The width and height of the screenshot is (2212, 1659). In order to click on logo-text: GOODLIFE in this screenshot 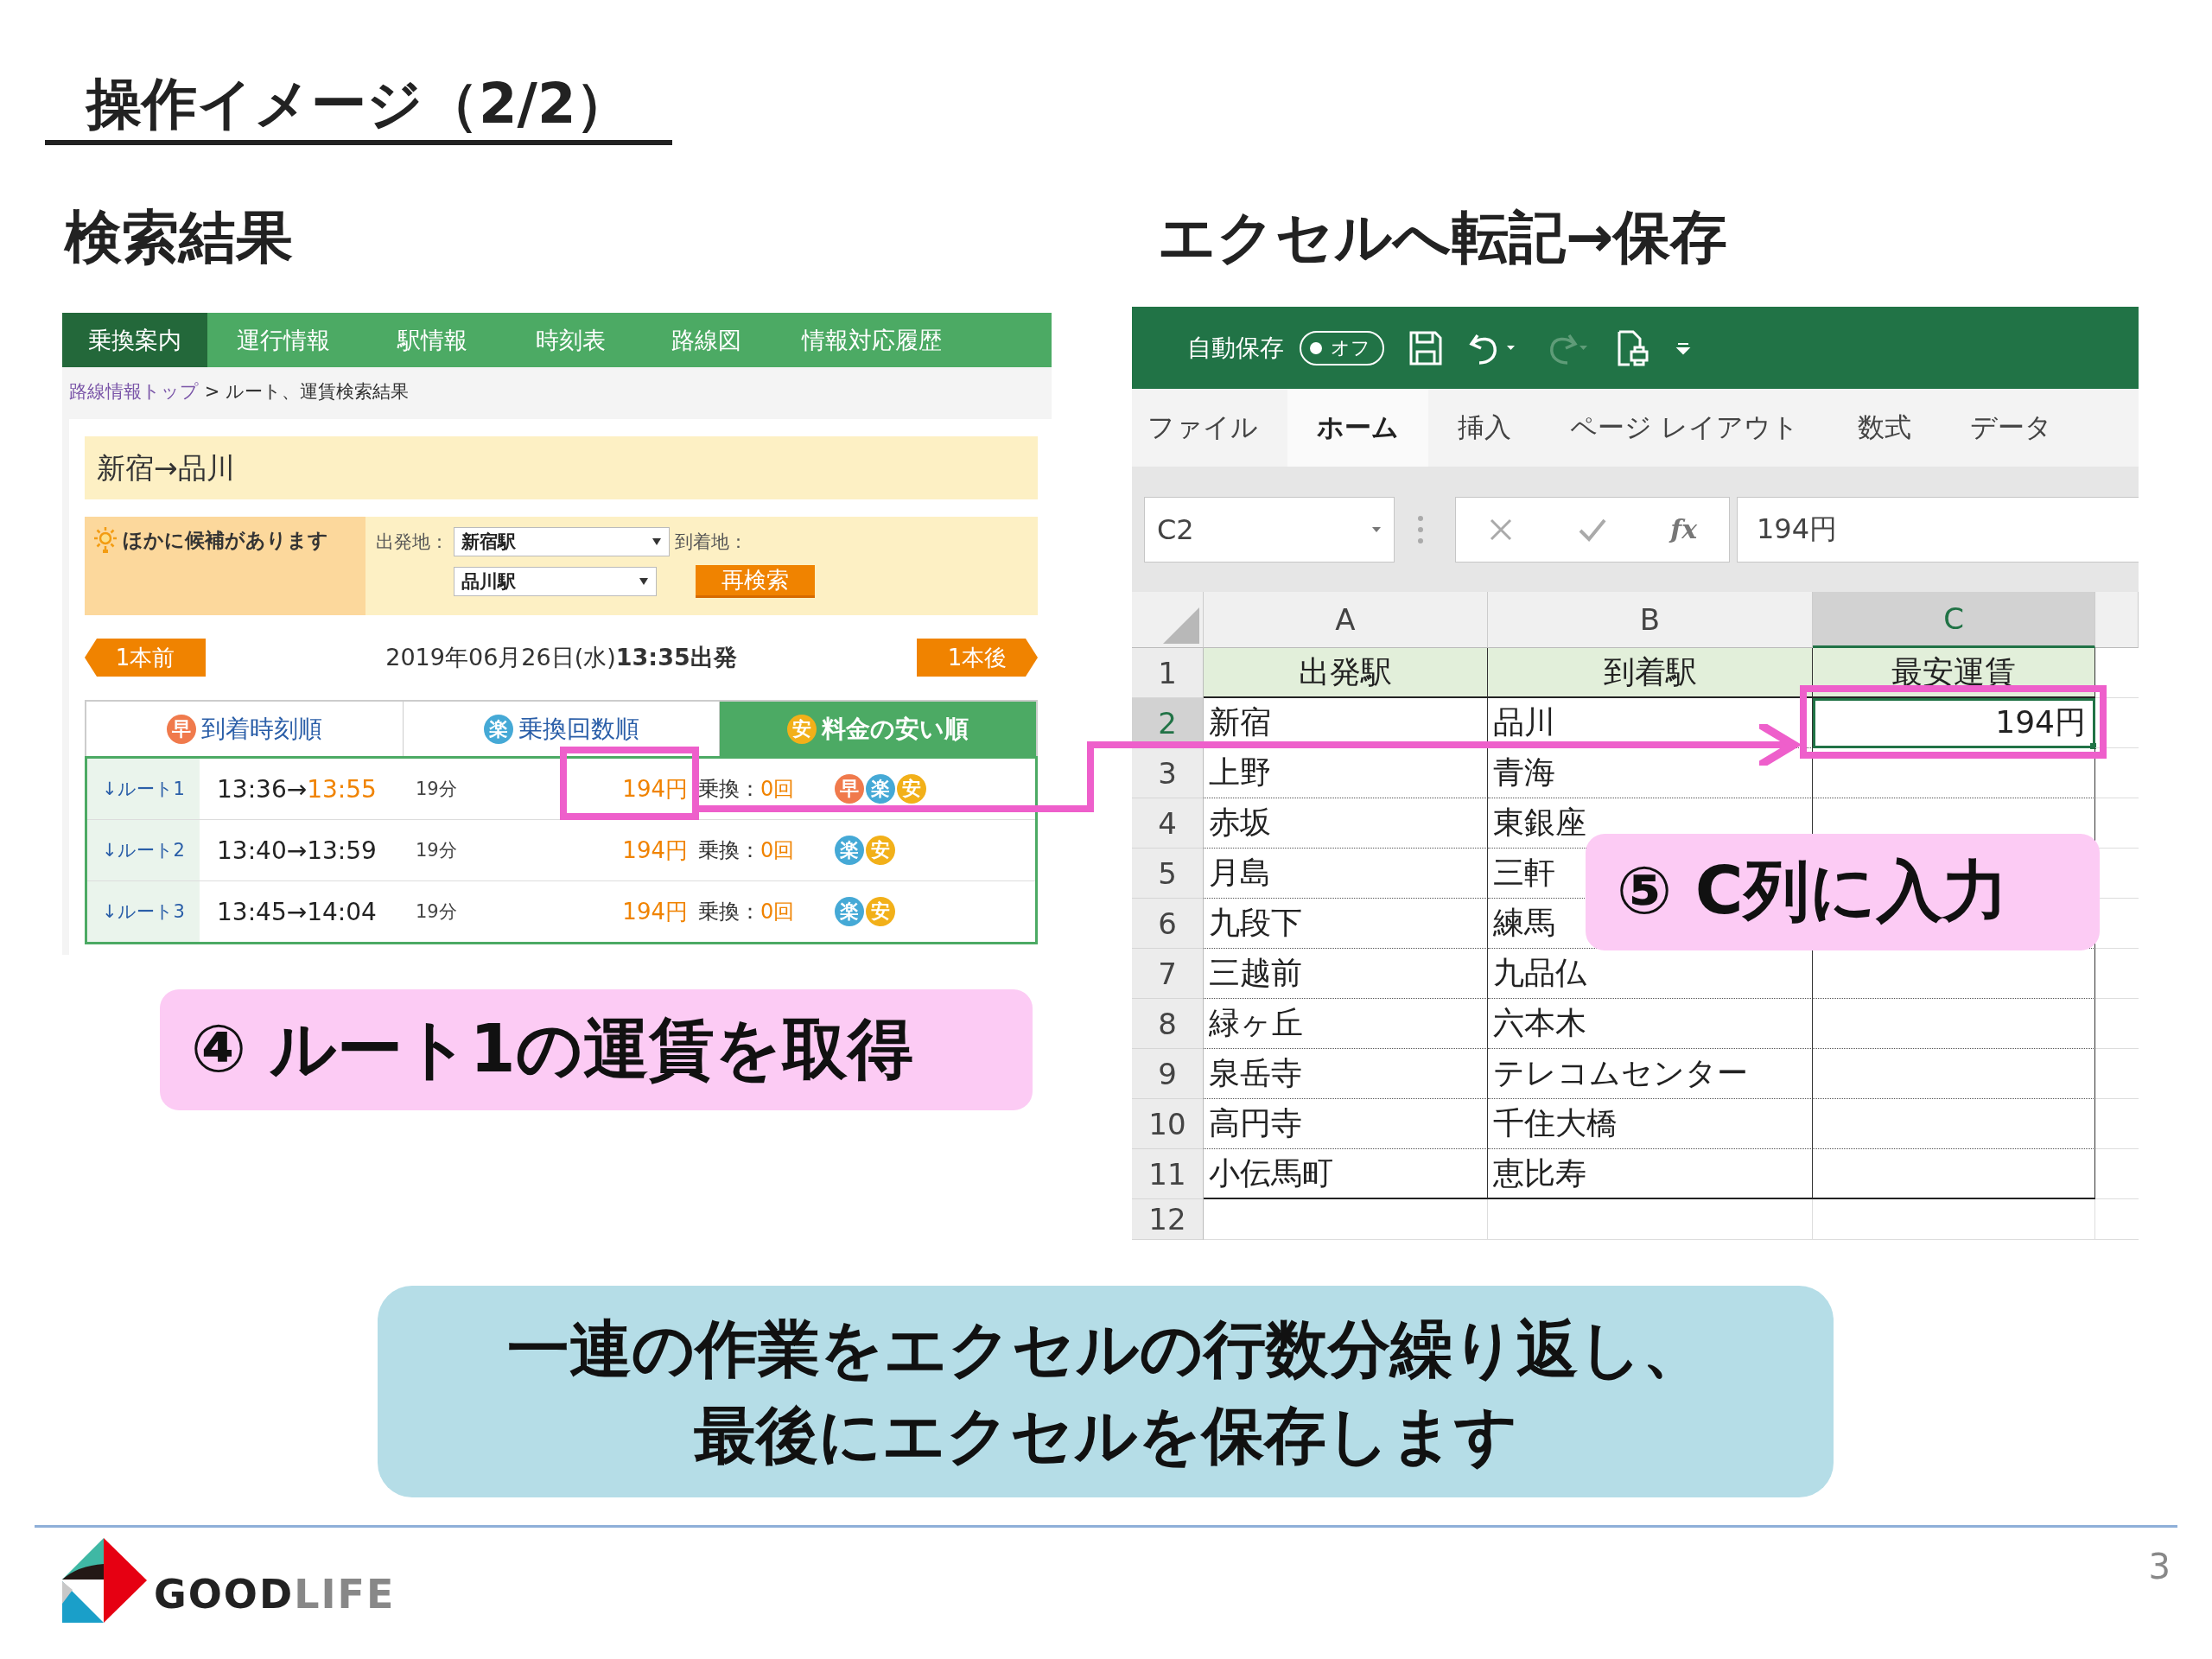, I will do `click(275, 1594)`.